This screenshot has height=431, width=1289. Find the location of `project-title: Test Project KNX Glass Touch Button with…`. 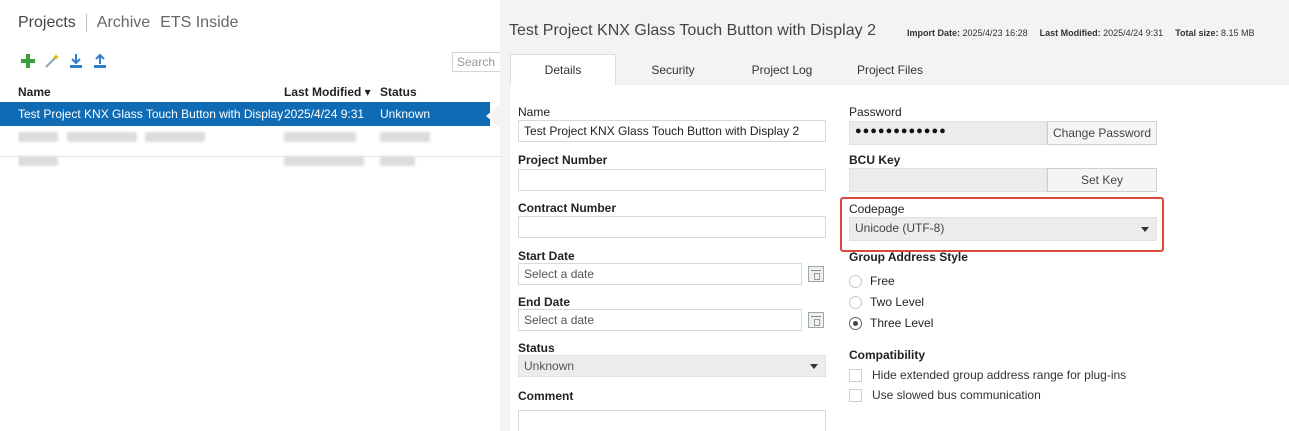

project-title: Test Project KNX Glass Touch Button with… is located at coordinates (692, 30).